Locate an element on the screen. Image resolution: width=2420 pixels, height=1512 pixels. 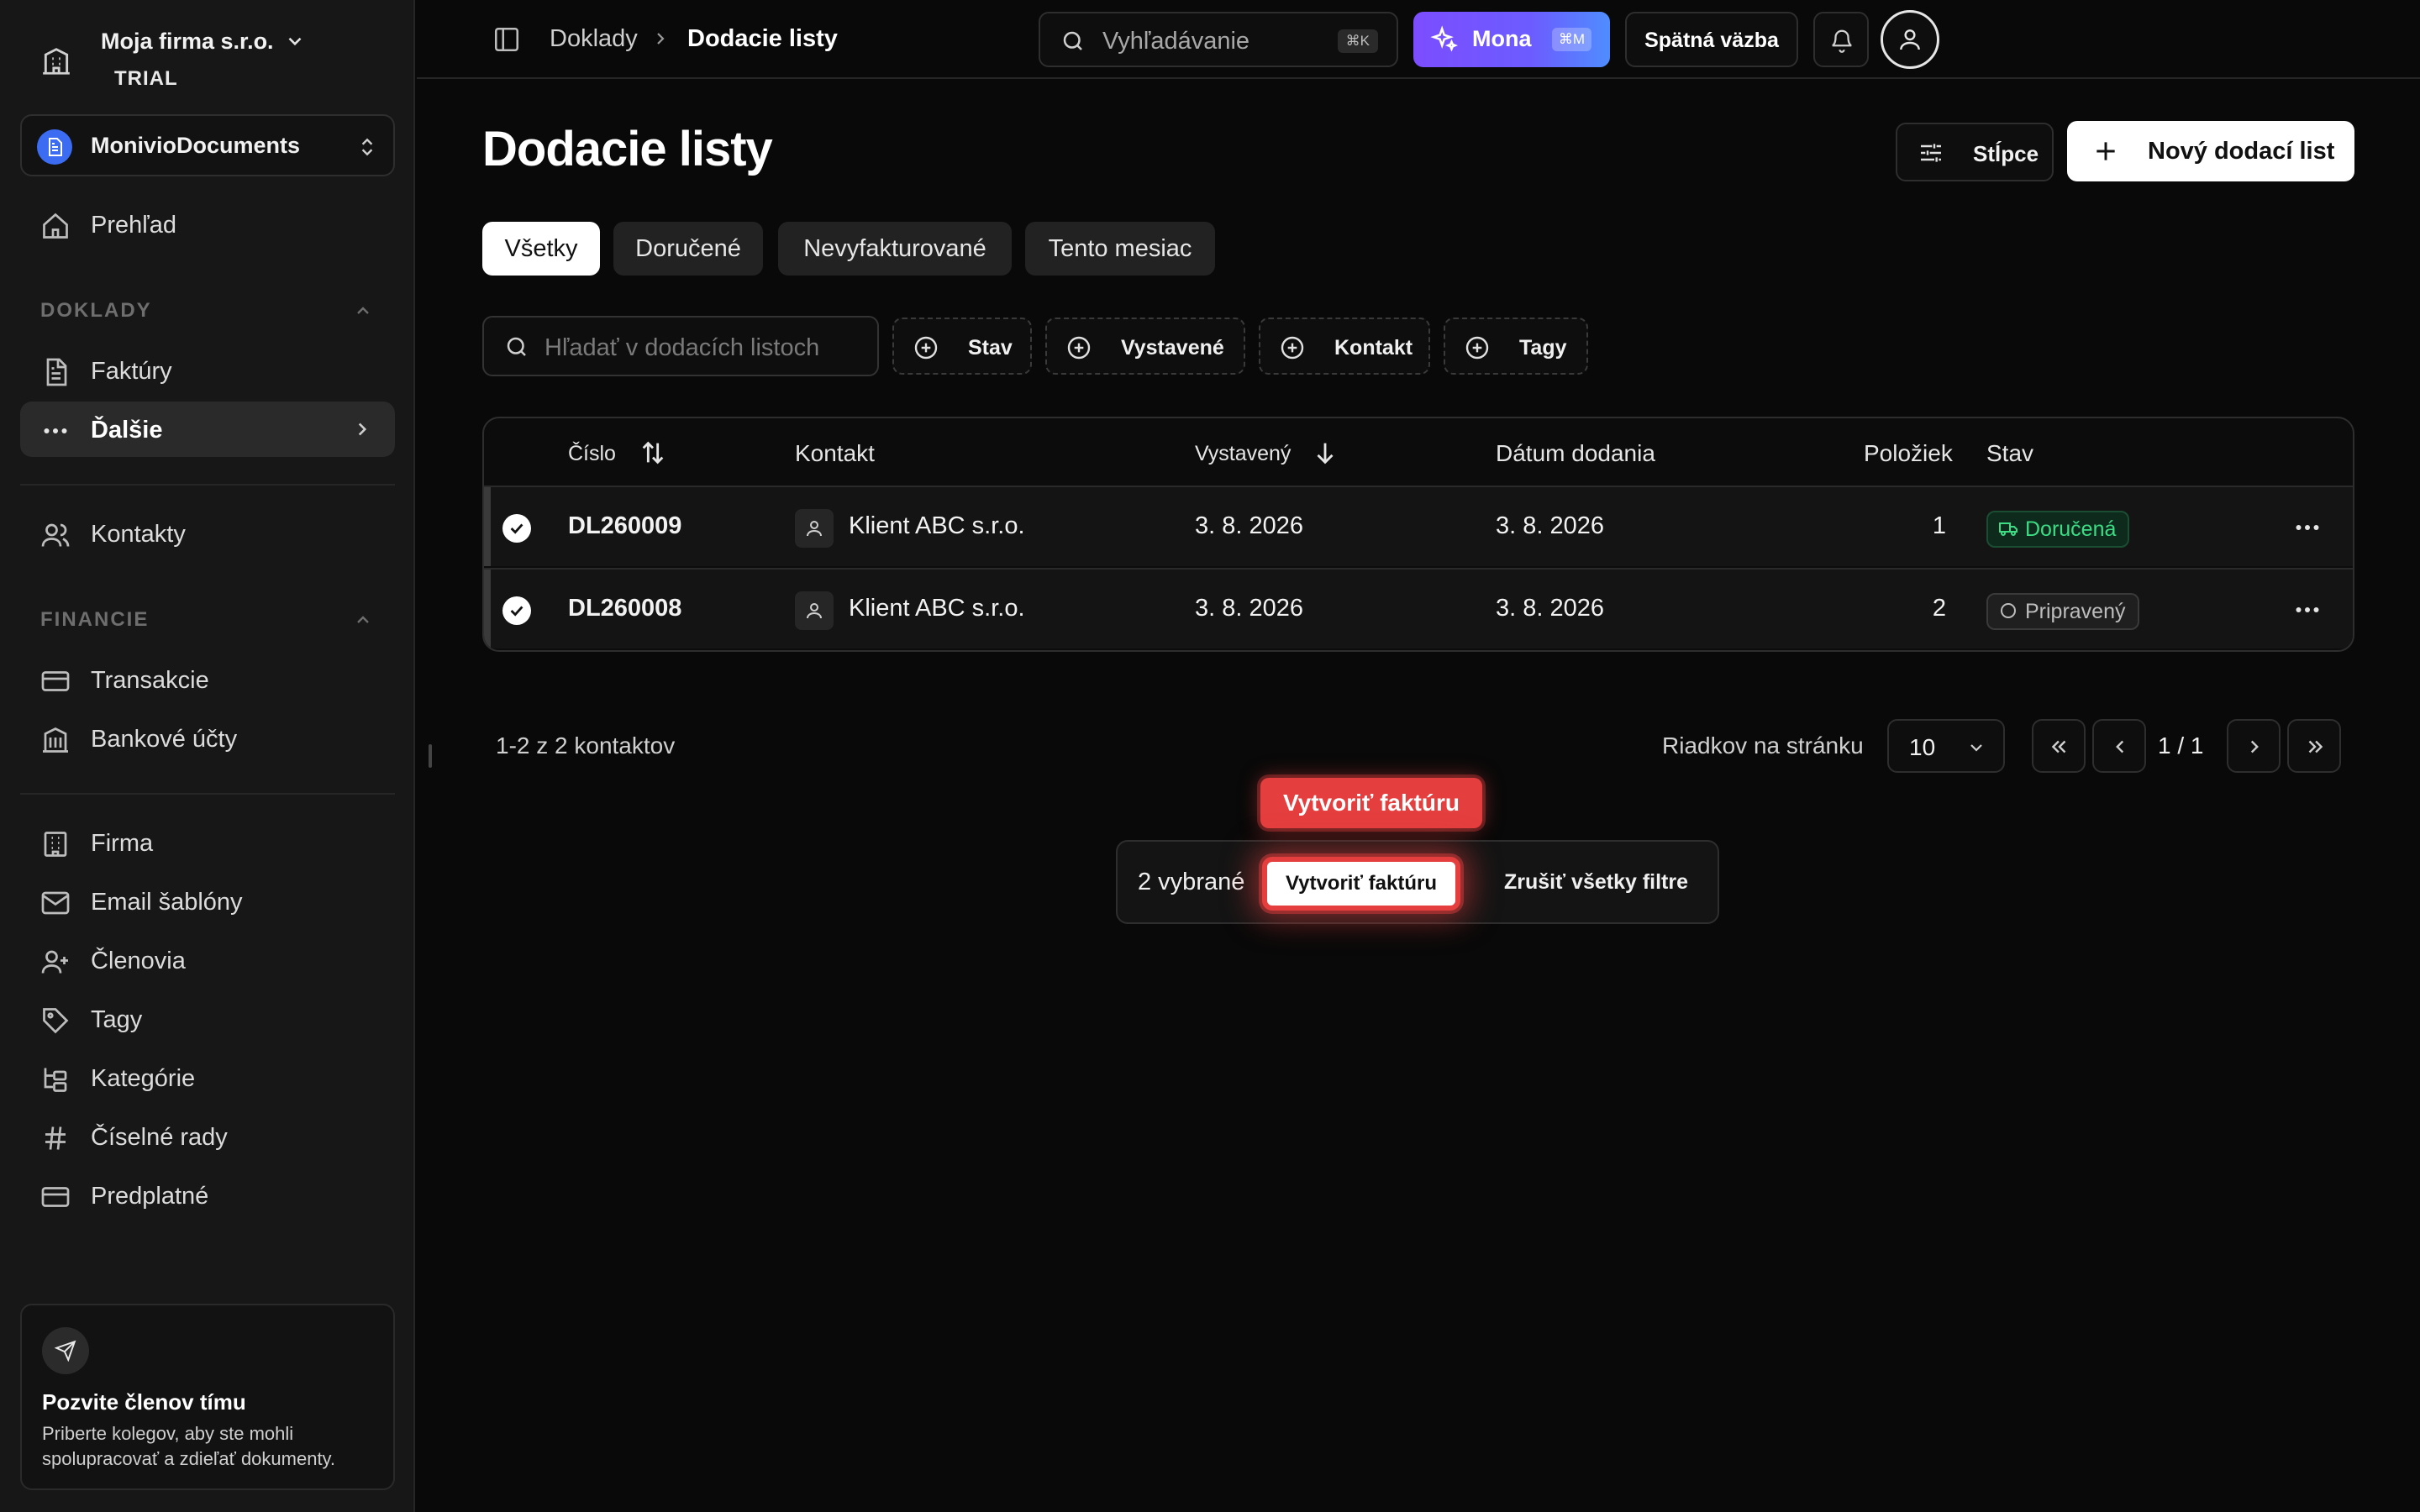
notifications-button is located at coordinates (1841, 39).